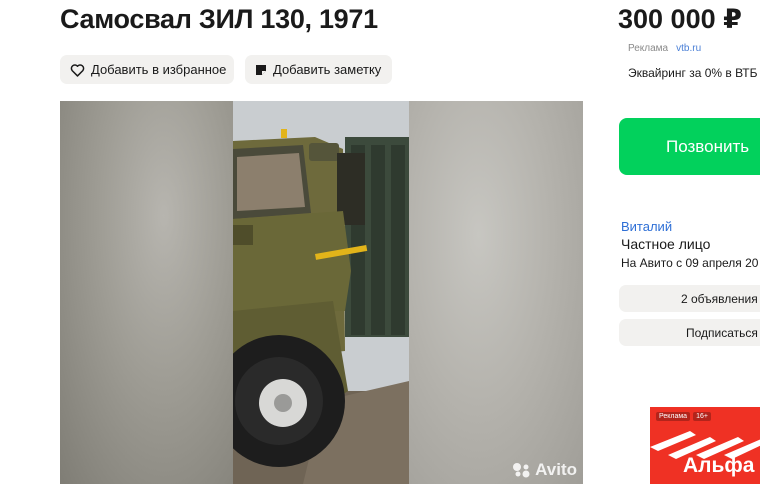  What do you see at coordinates (680, 19) in the screenshot?
I see `listing-price: 300 000 ₽` at bounding box center [680, 19].